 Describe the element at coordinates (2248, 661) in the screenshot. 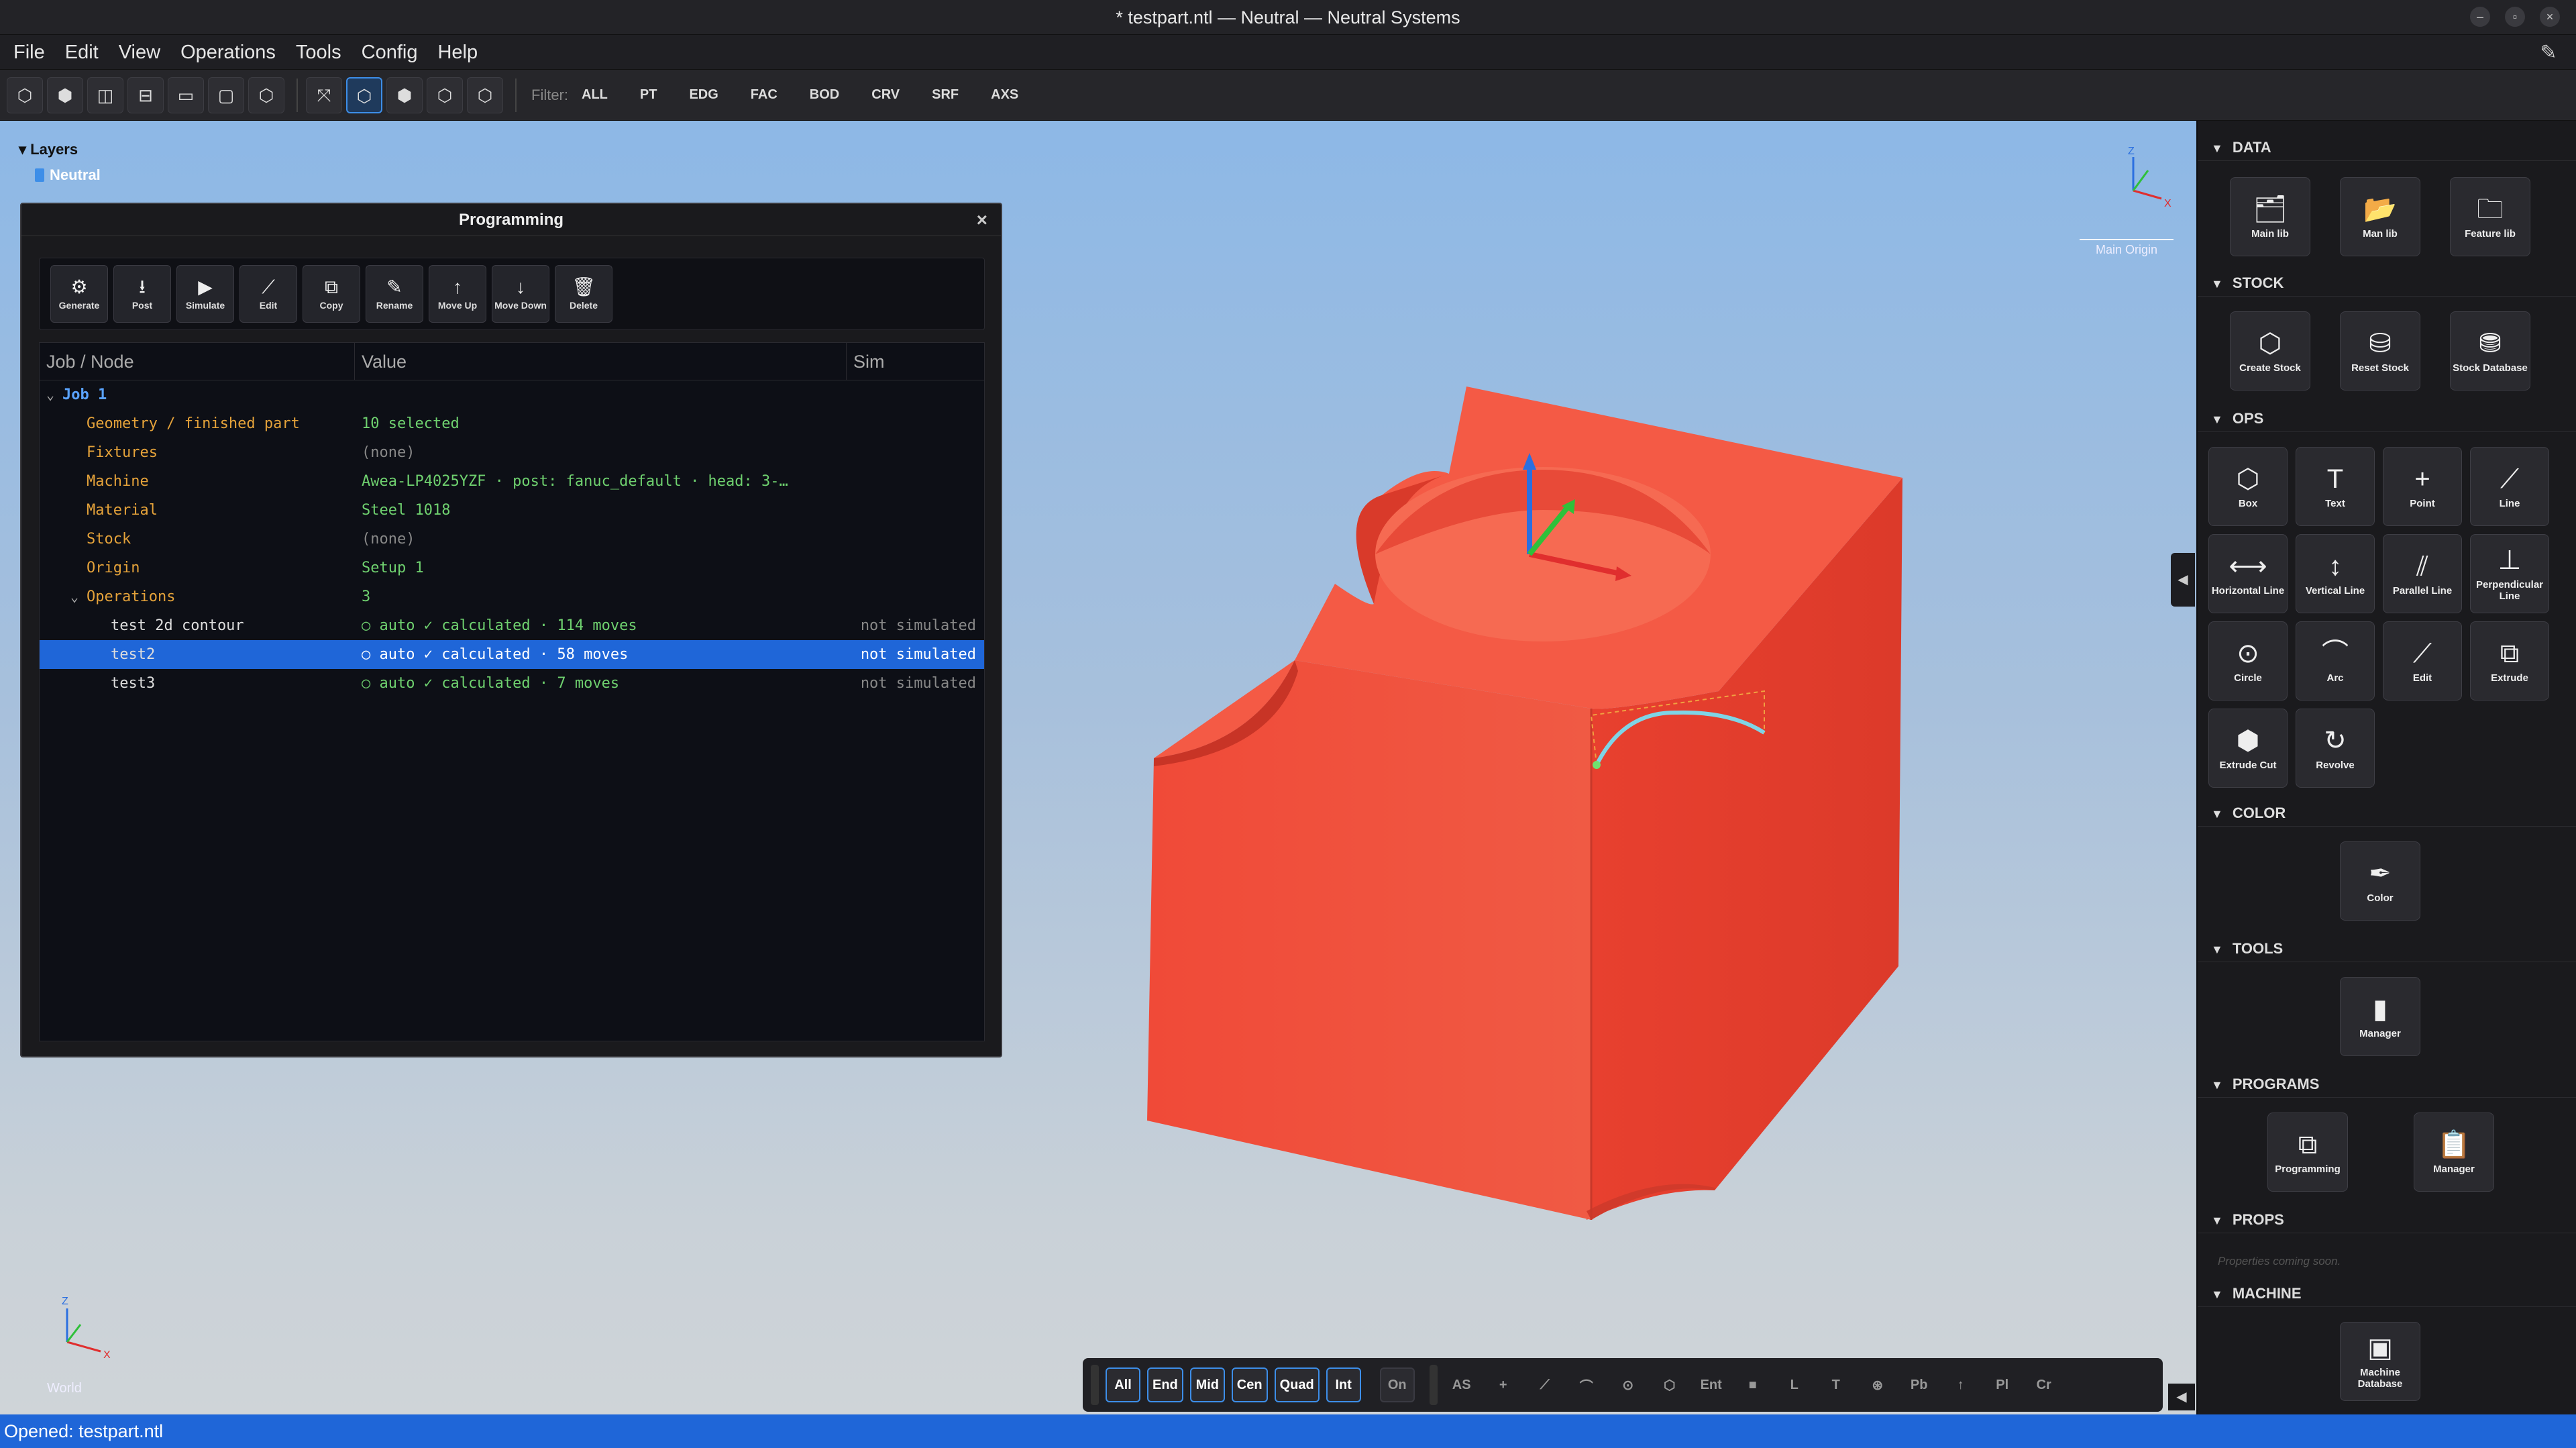

I see `circle-button: ⊙ Circle` at that location.